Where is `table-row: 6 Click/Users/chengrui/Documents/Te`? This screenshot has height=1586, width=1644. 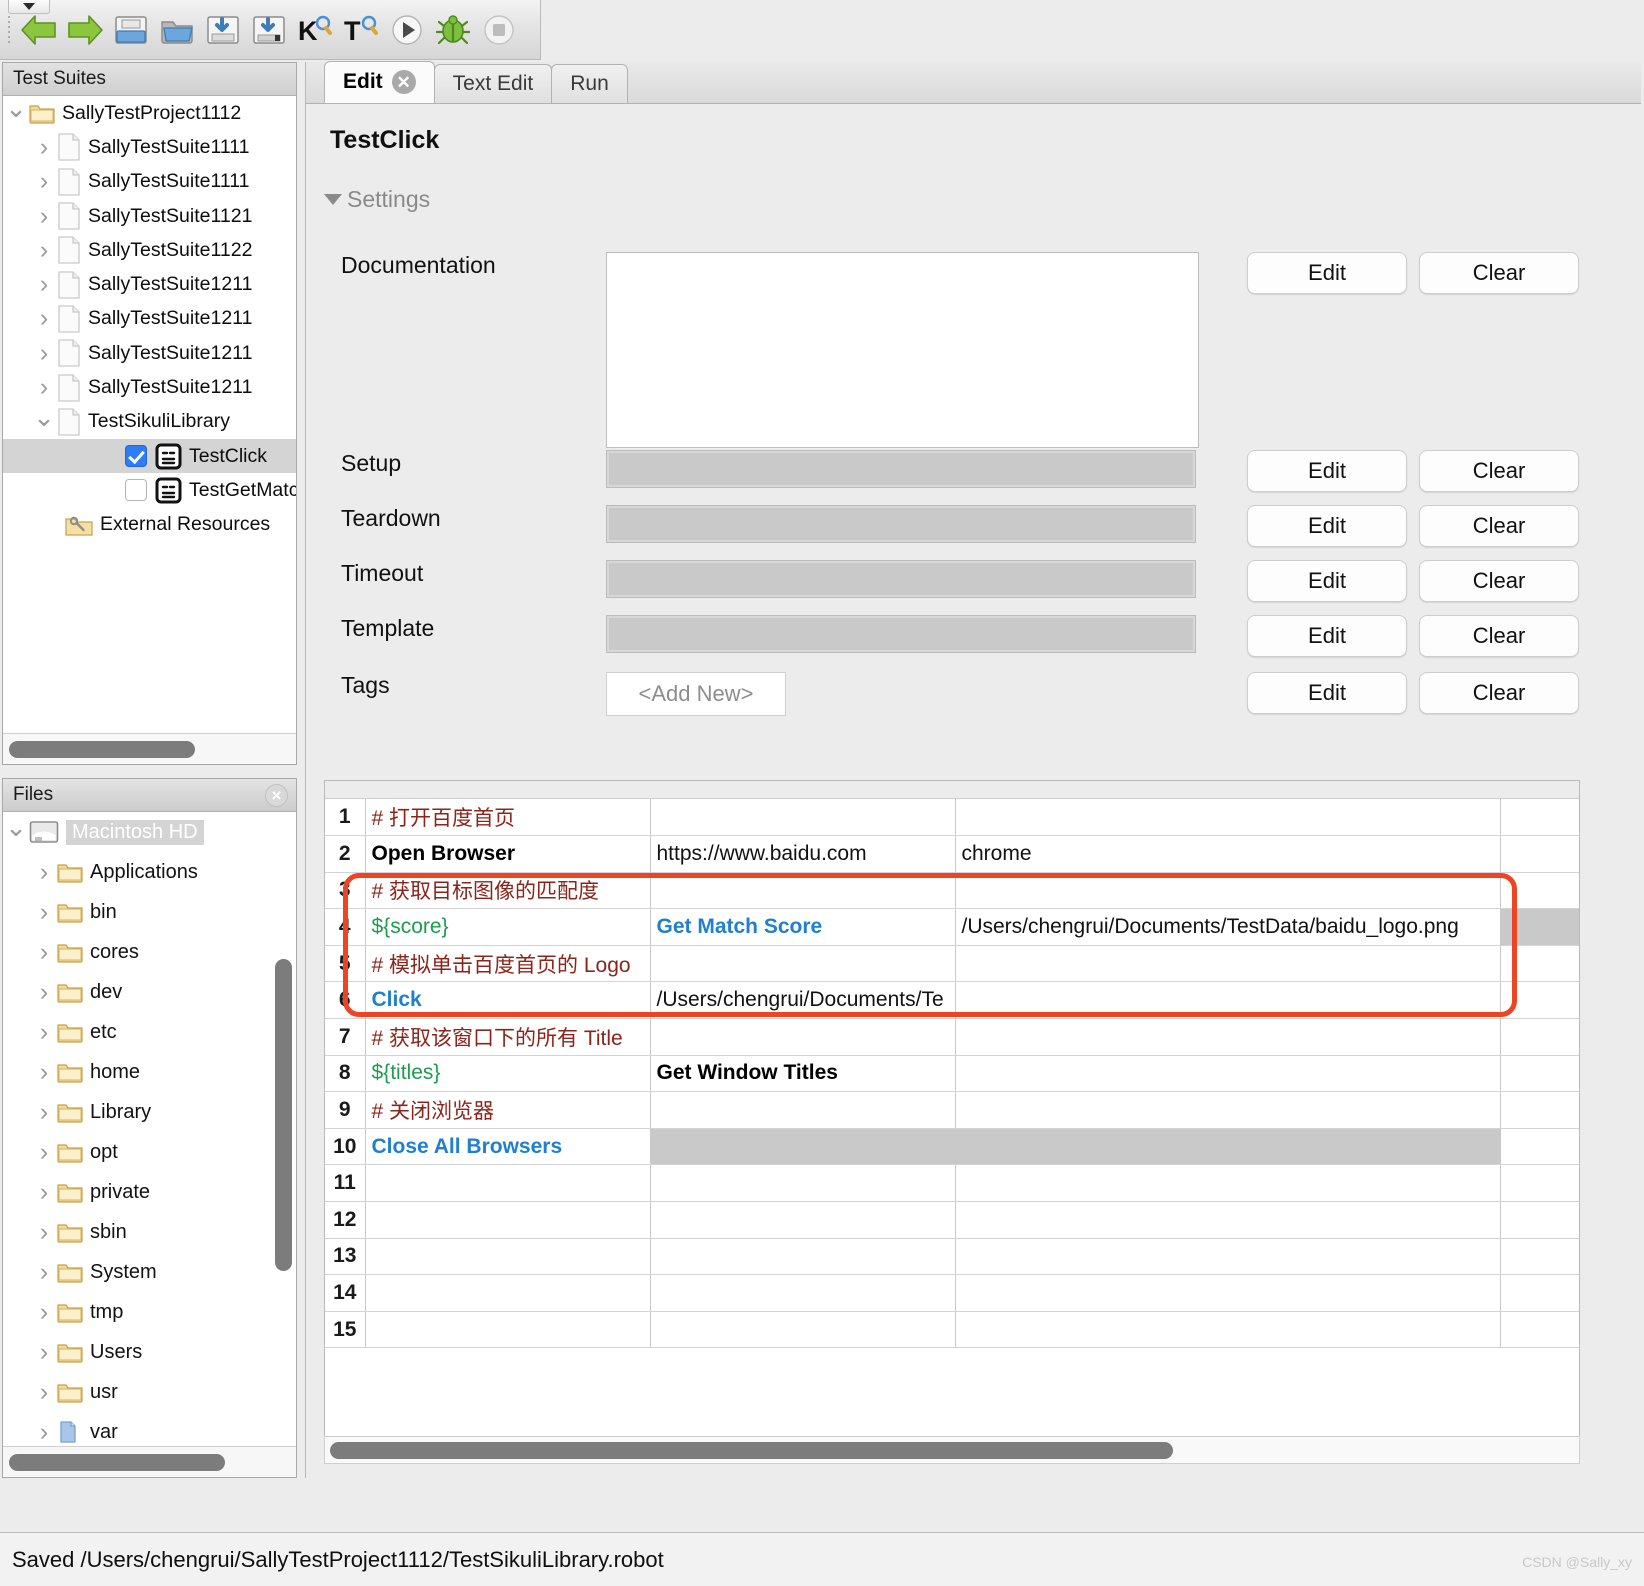 table-row: 6 Click/Users/chengrui/Documents/Te is located at coordinates (952, 1000).